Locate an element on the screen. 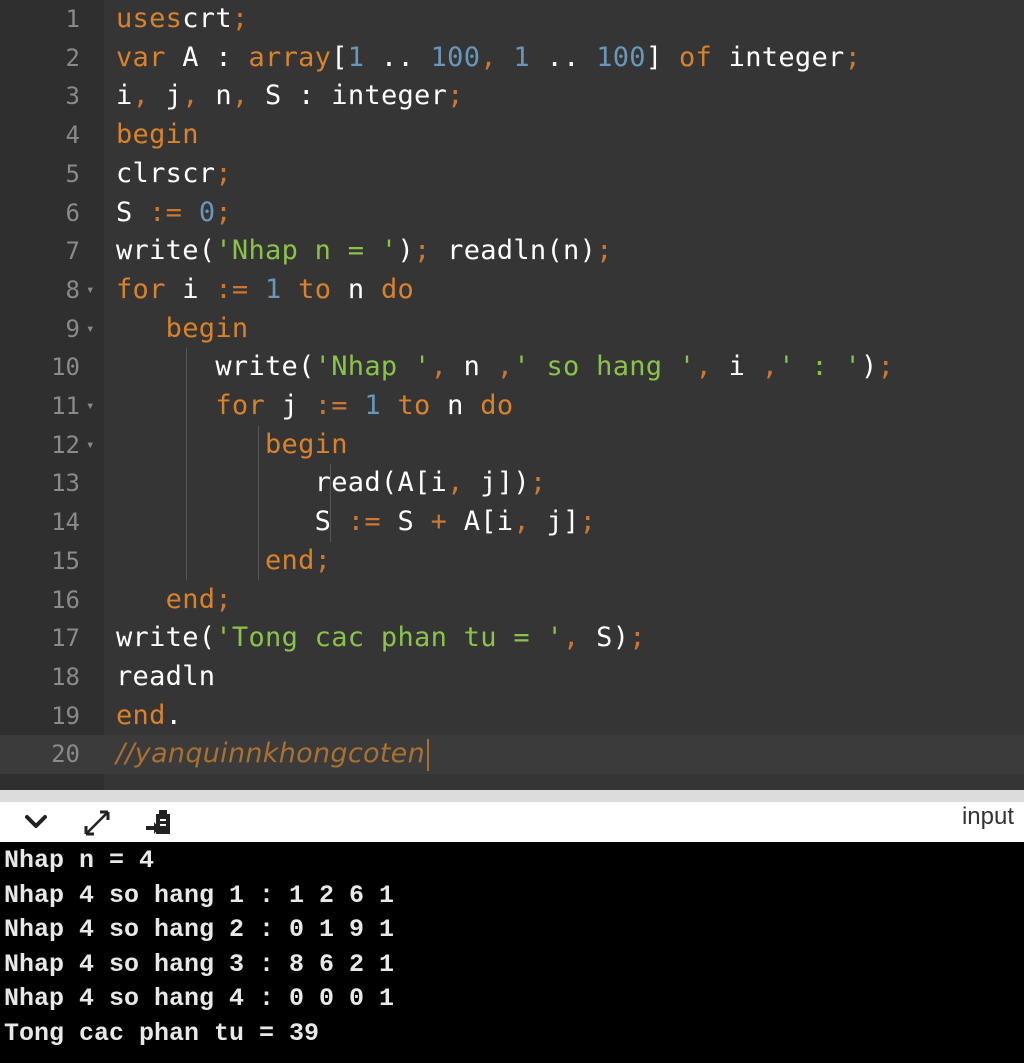 This screenshot has width=1024, height=1063. code-line-7: 7 write('Nhap n = '); readln(n); is located at coordinates (512, 251).